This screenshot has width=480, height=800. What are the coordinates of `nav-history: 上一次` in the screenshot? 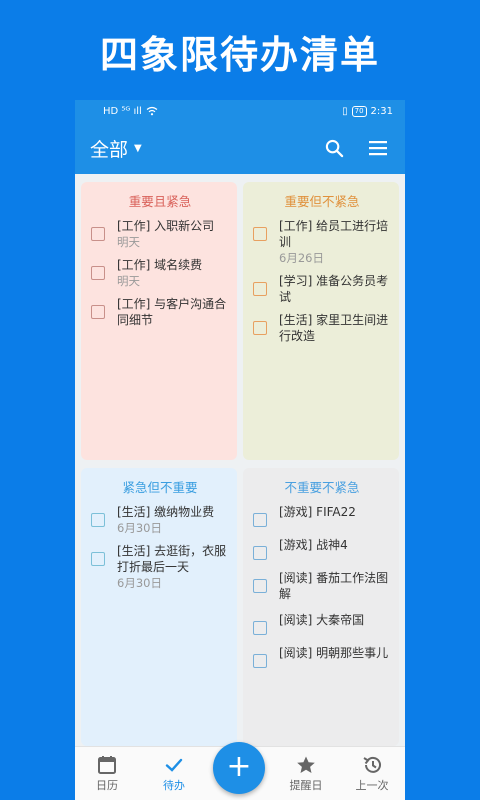 It's located at (372, 773).